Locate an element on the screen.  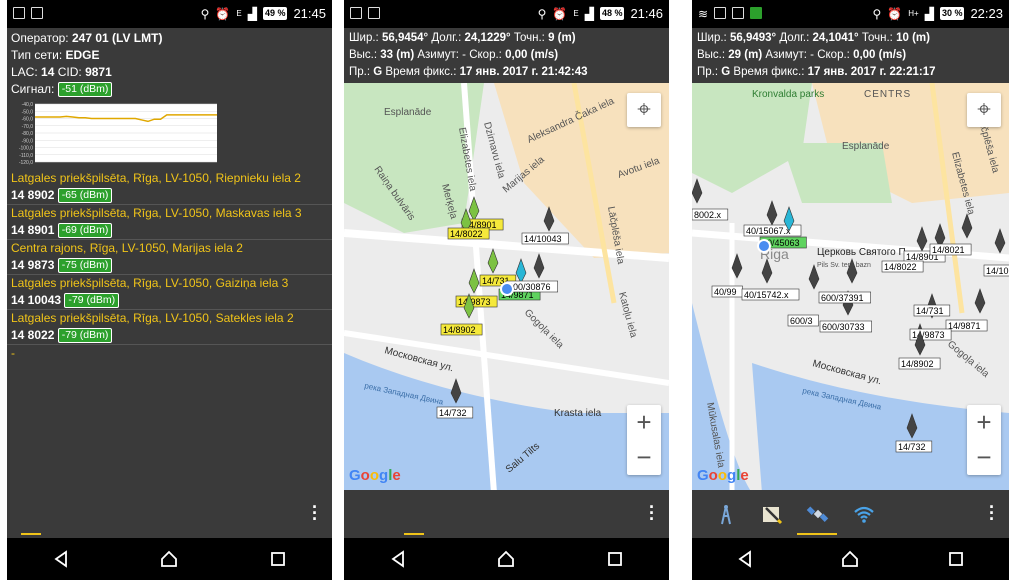
signal-row: Сигнал: -51 (dBm) is located at coordinates (169, 89).